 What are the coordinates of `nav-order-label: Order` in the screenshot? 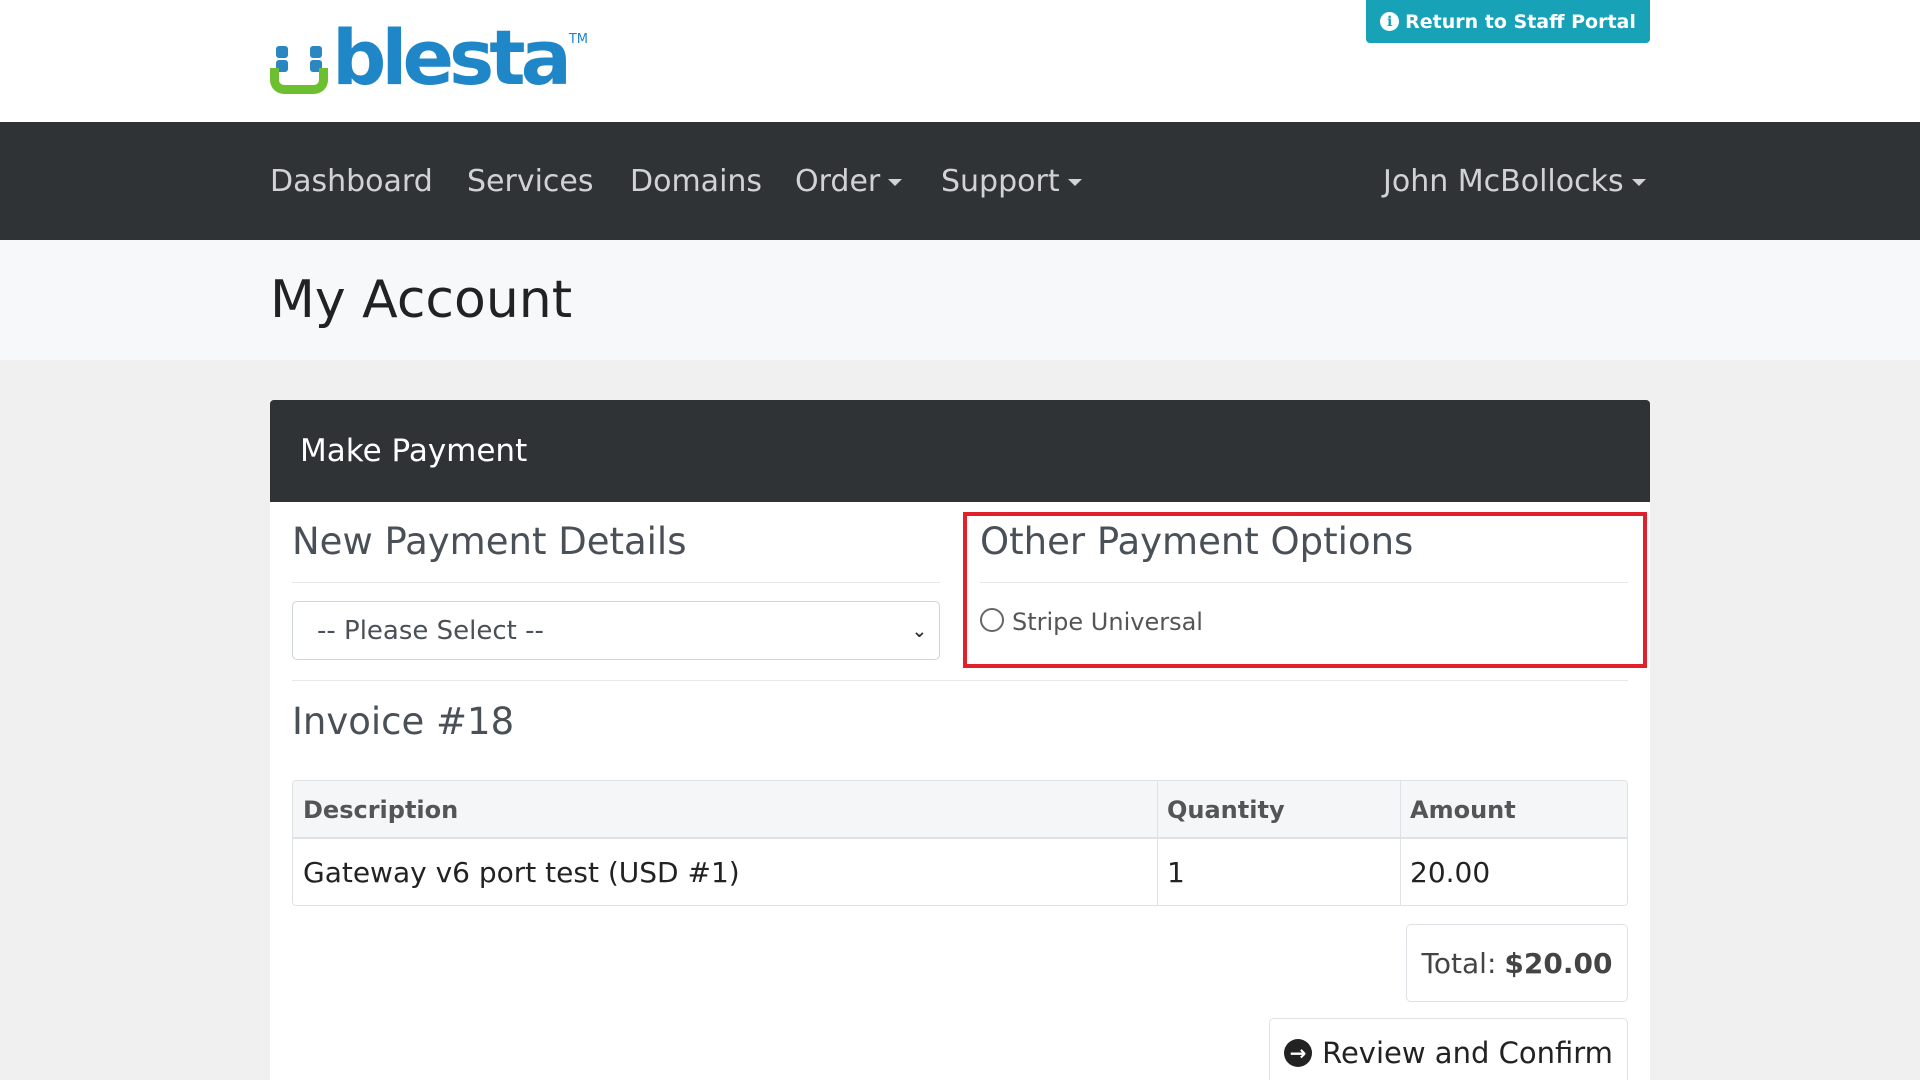 It's located at (838, 181).